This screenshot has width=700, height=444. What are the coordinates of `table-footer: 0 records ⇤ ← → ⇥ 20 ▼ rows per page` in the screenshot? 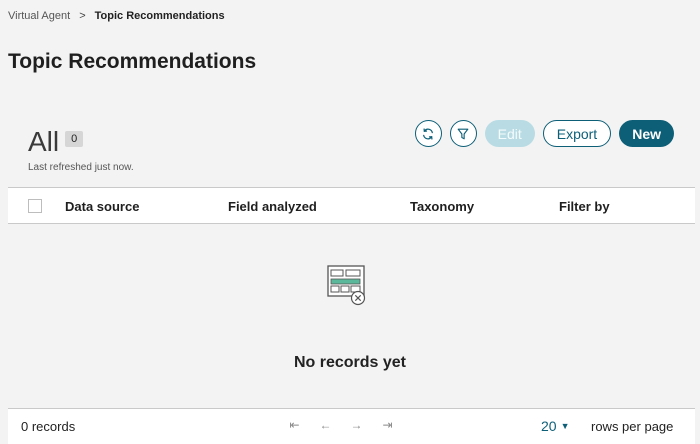 It's located at (351, 426).